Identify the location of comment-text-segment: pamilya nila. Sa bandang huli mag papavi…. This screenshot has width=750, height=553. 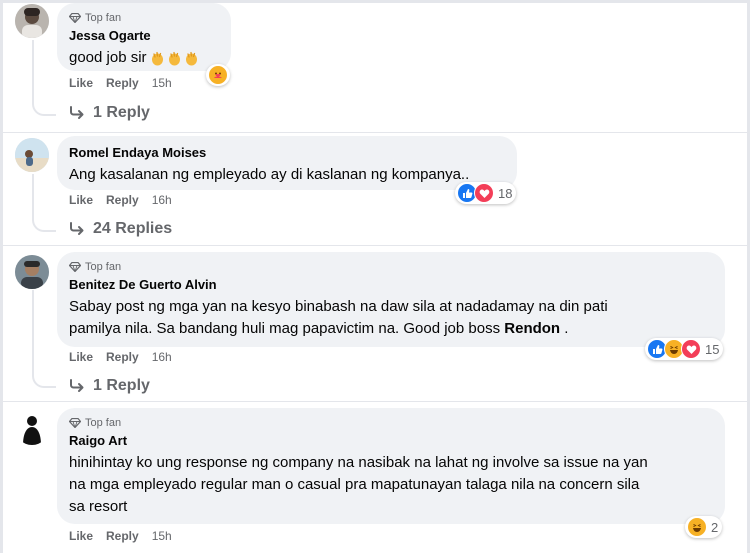
(287, 328).